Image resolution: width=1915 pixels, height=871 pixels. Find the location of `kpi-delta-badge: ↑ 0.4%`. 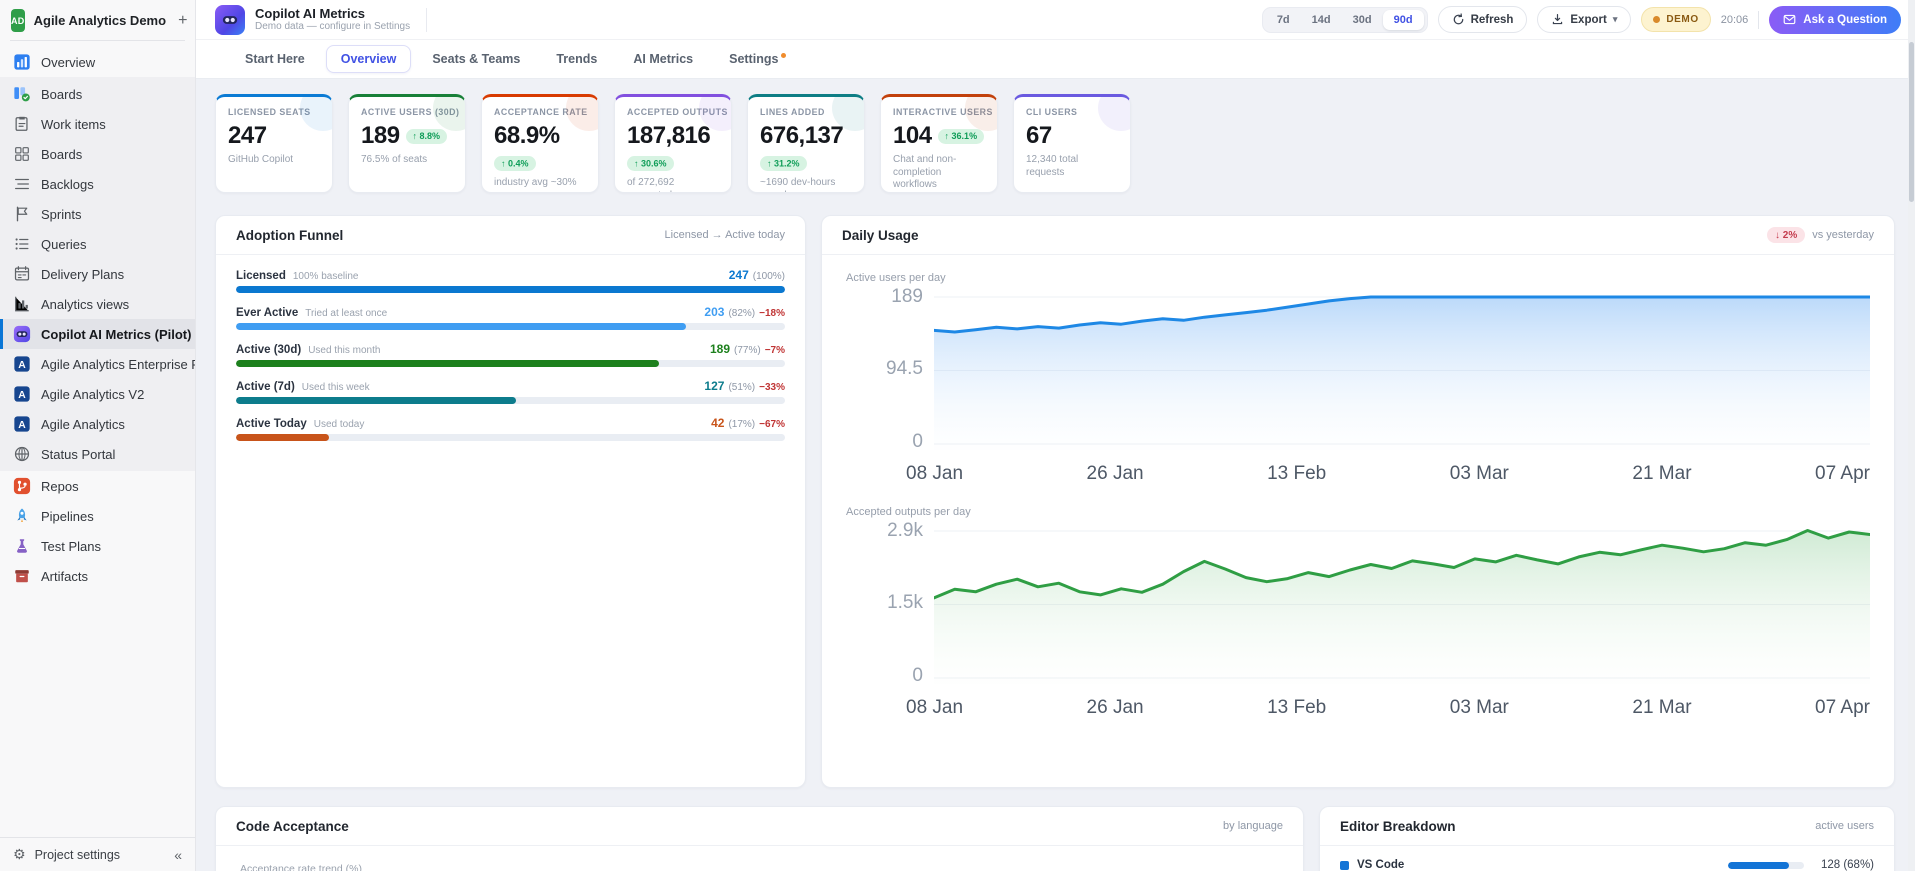

kpi-delta-badge: ↑ 0.4% is located at coordinates (515, 163).